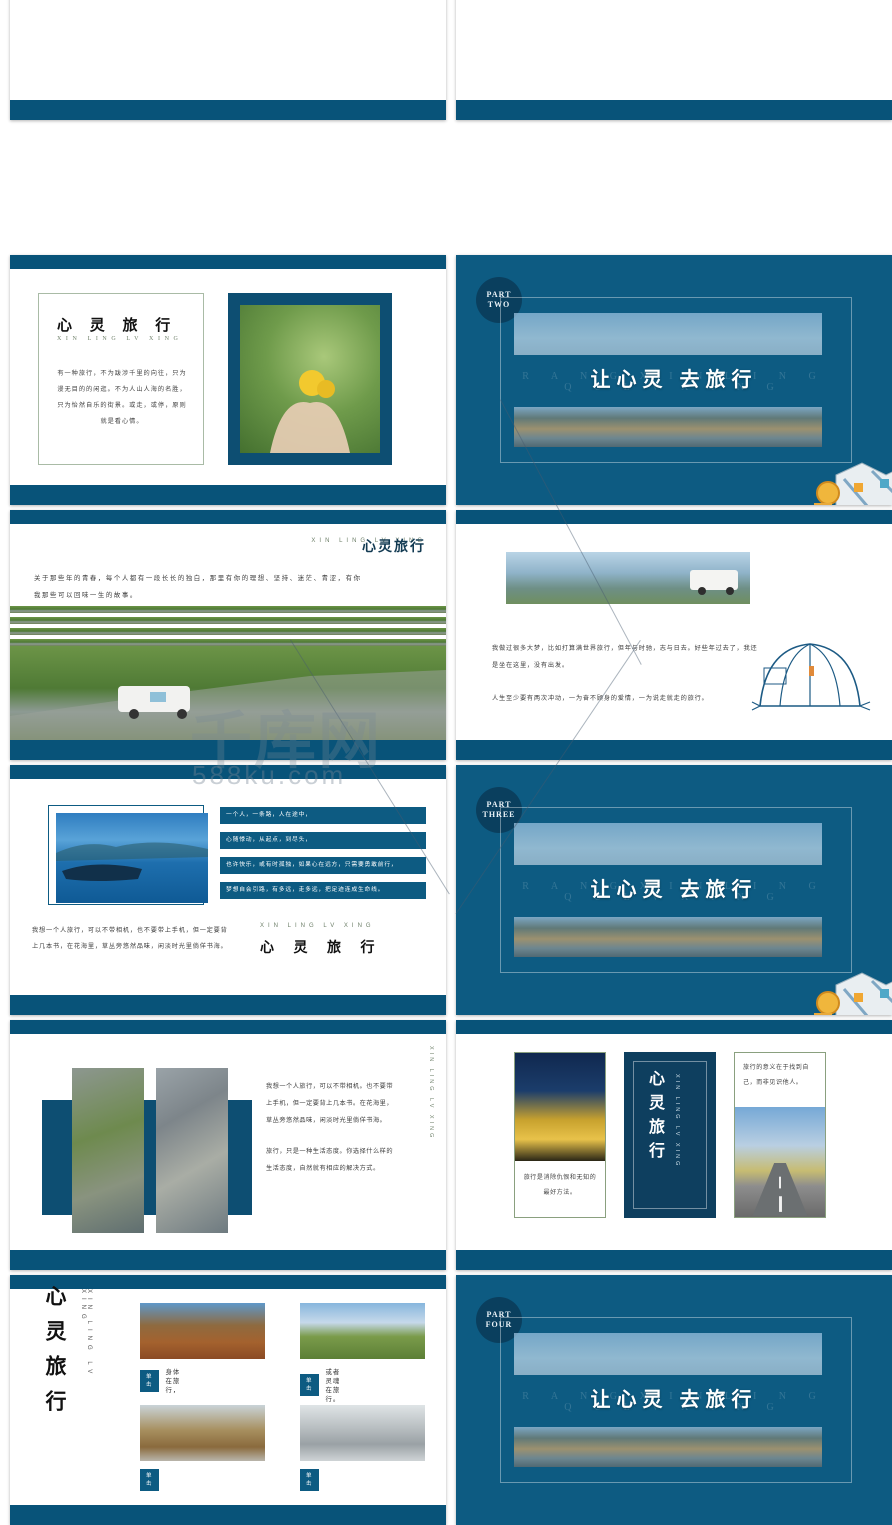 This screenshot has height=1525, width=892. What do you see at coordinates (228, 262) in the screenshot?
I see `slide3-top-bar` at bounding box center [228, 262].